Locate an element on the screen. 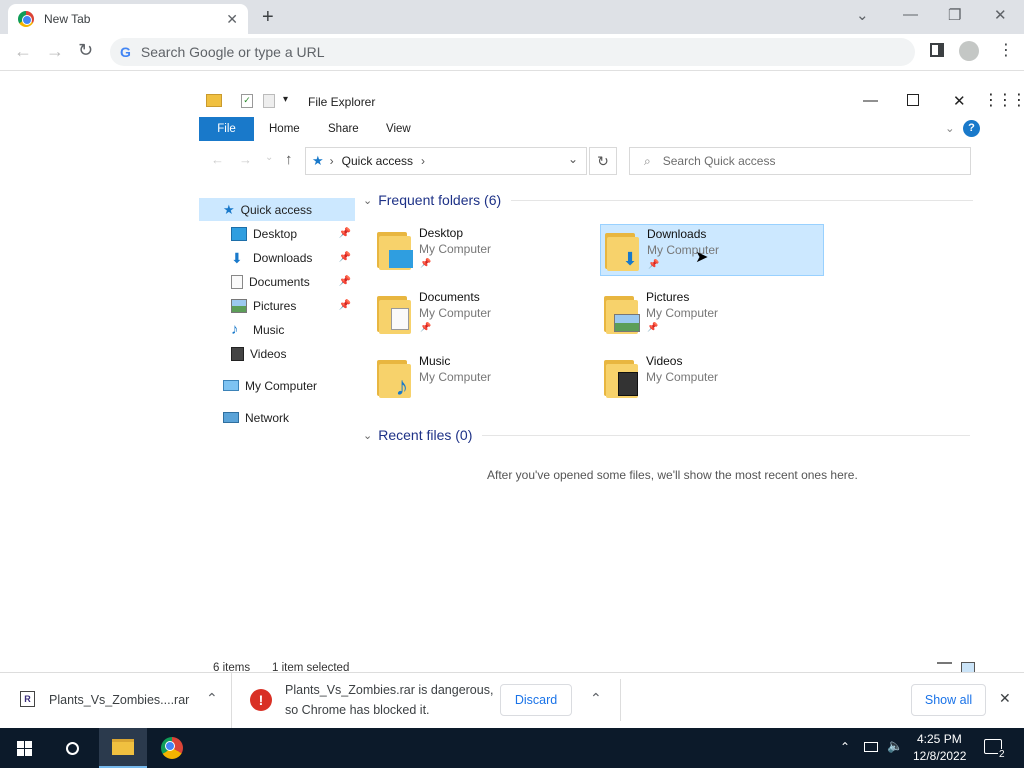 This screenshot has height=768, width=1024. close-window-icon: ✕ is located at coordinates (1000, 15).